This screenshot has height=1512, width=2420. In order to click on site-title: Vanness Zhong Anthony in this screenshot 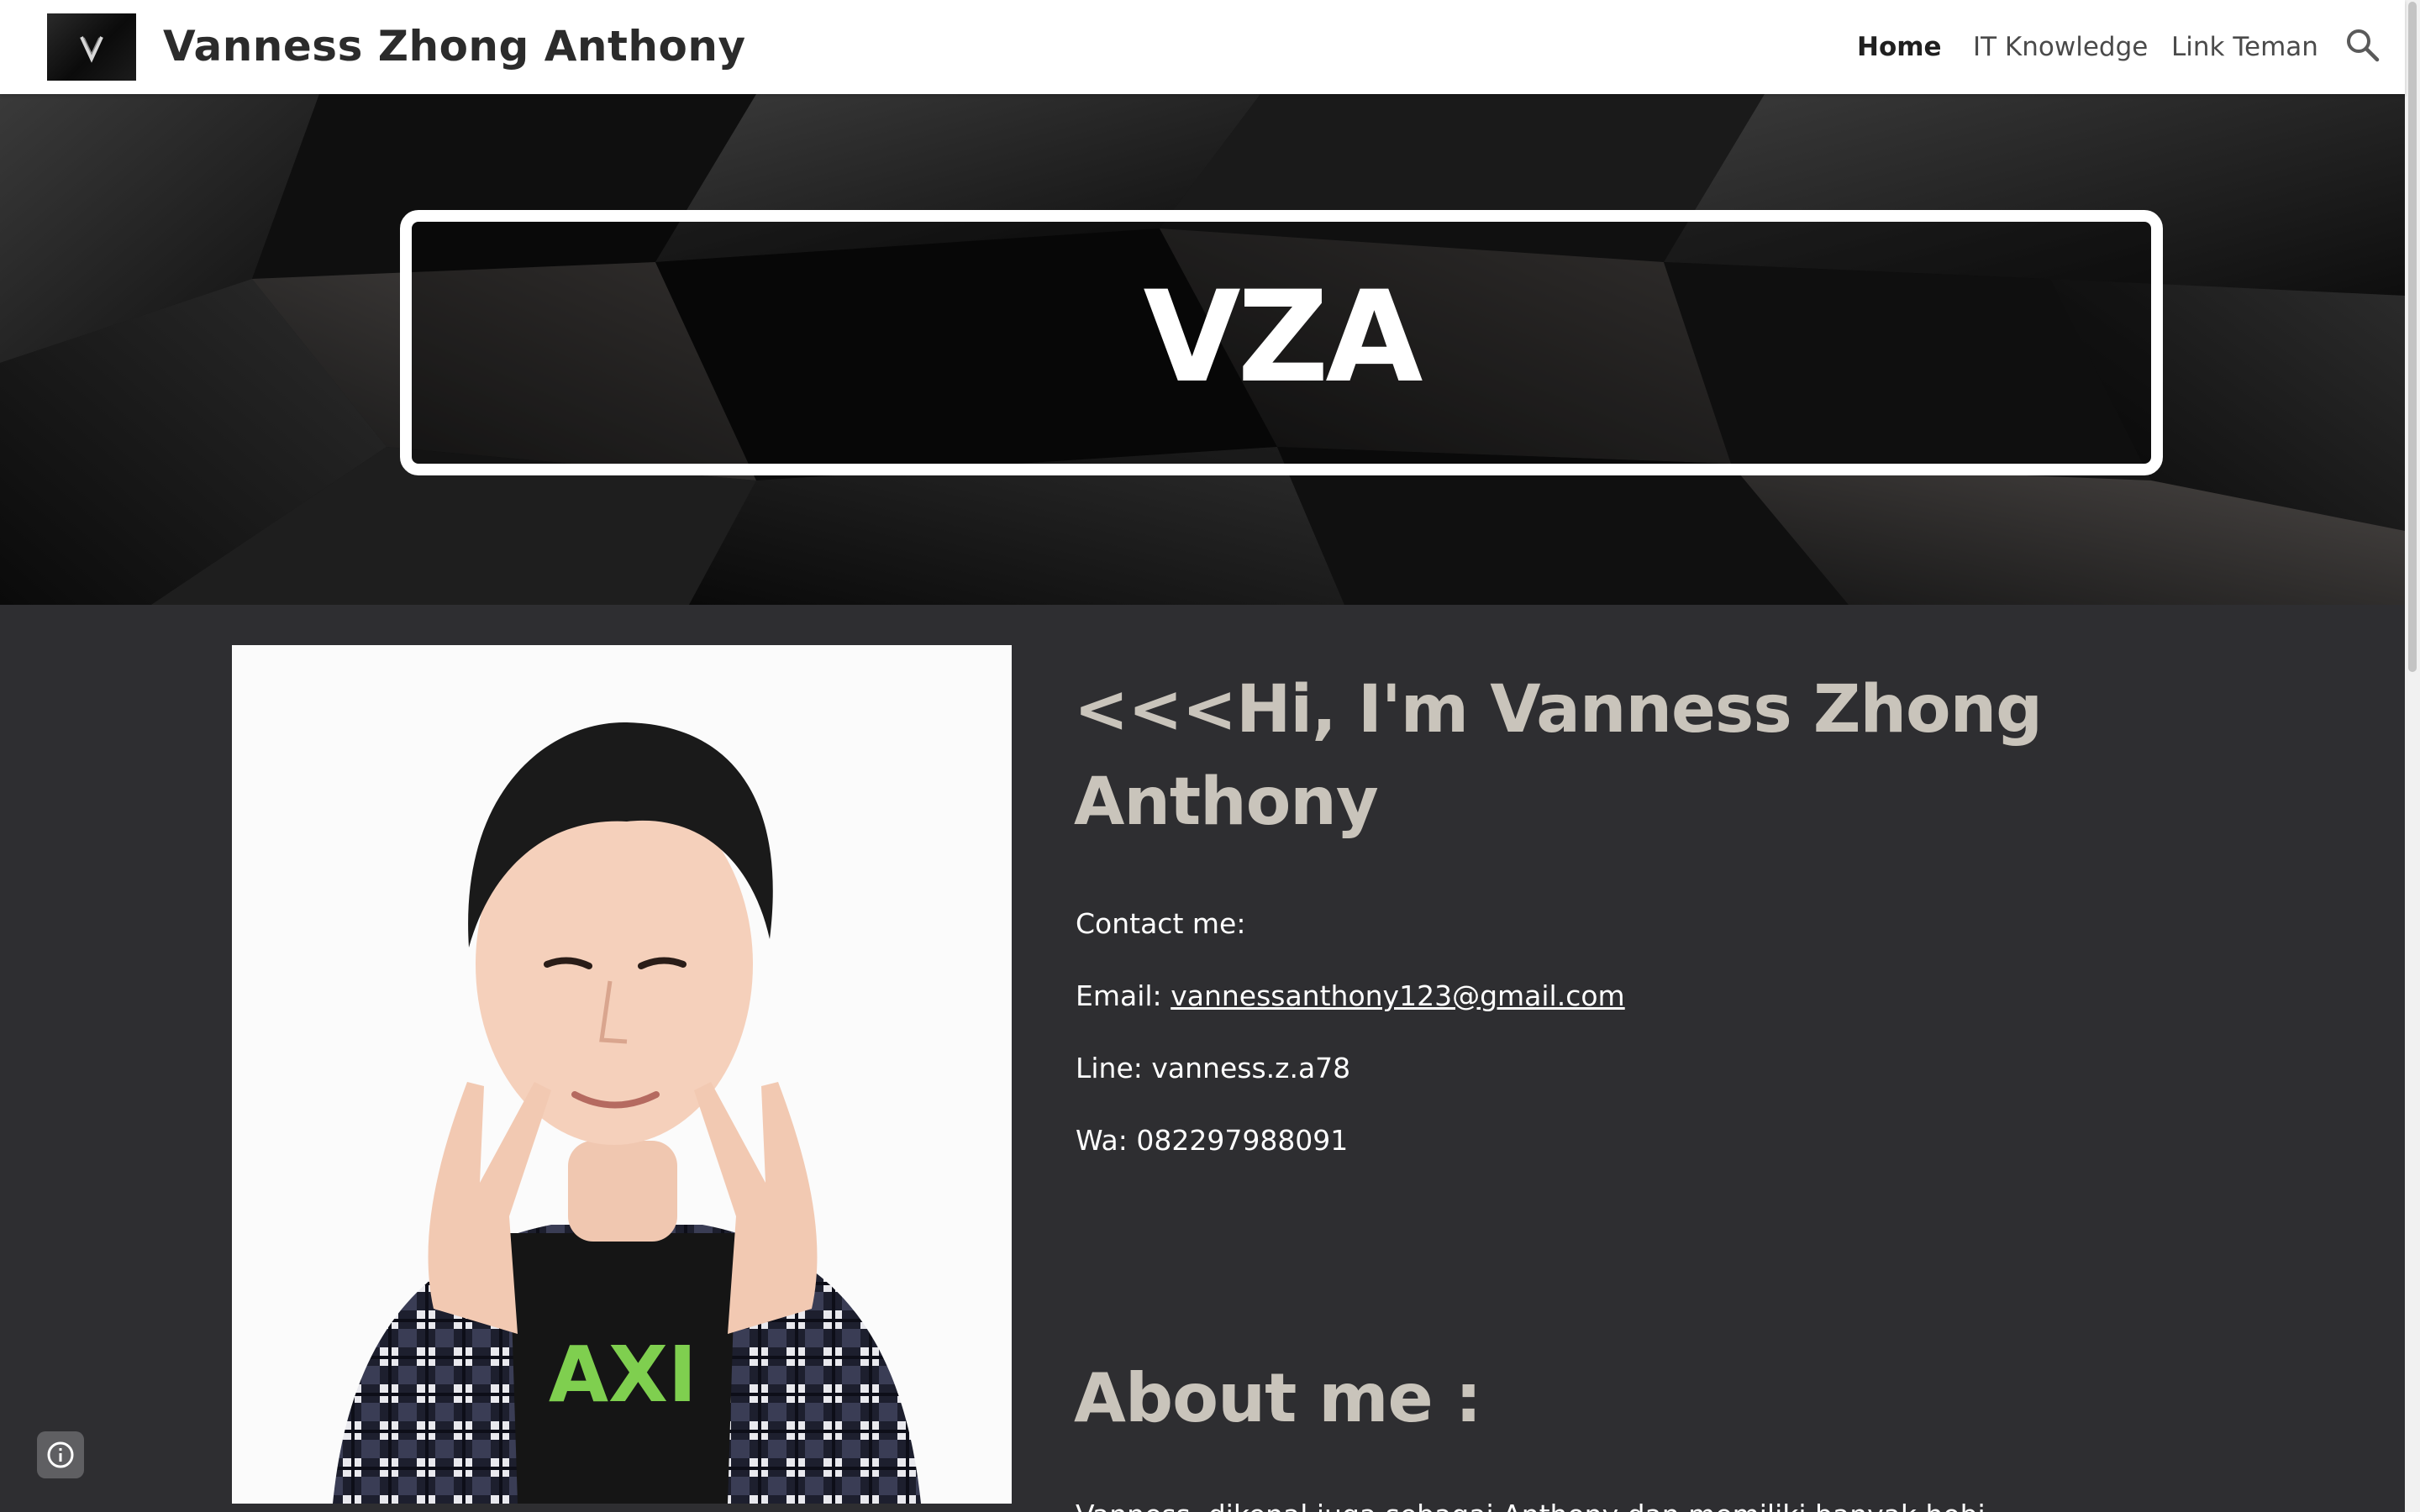, I will do `click(454, 46)`.